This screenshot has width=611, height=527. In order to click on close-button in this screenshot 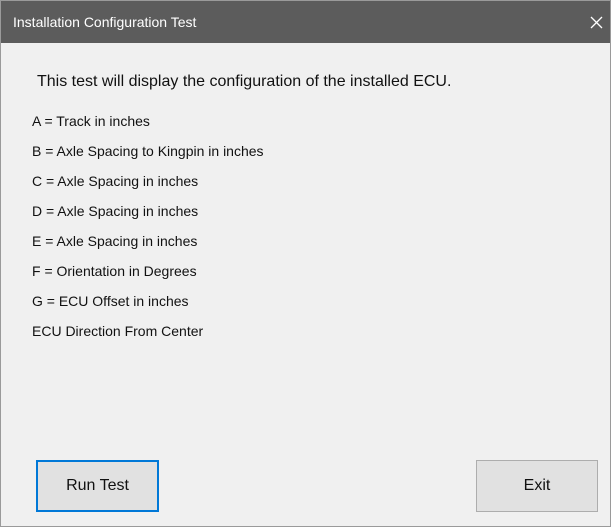, I will do `click(597, 22)`.